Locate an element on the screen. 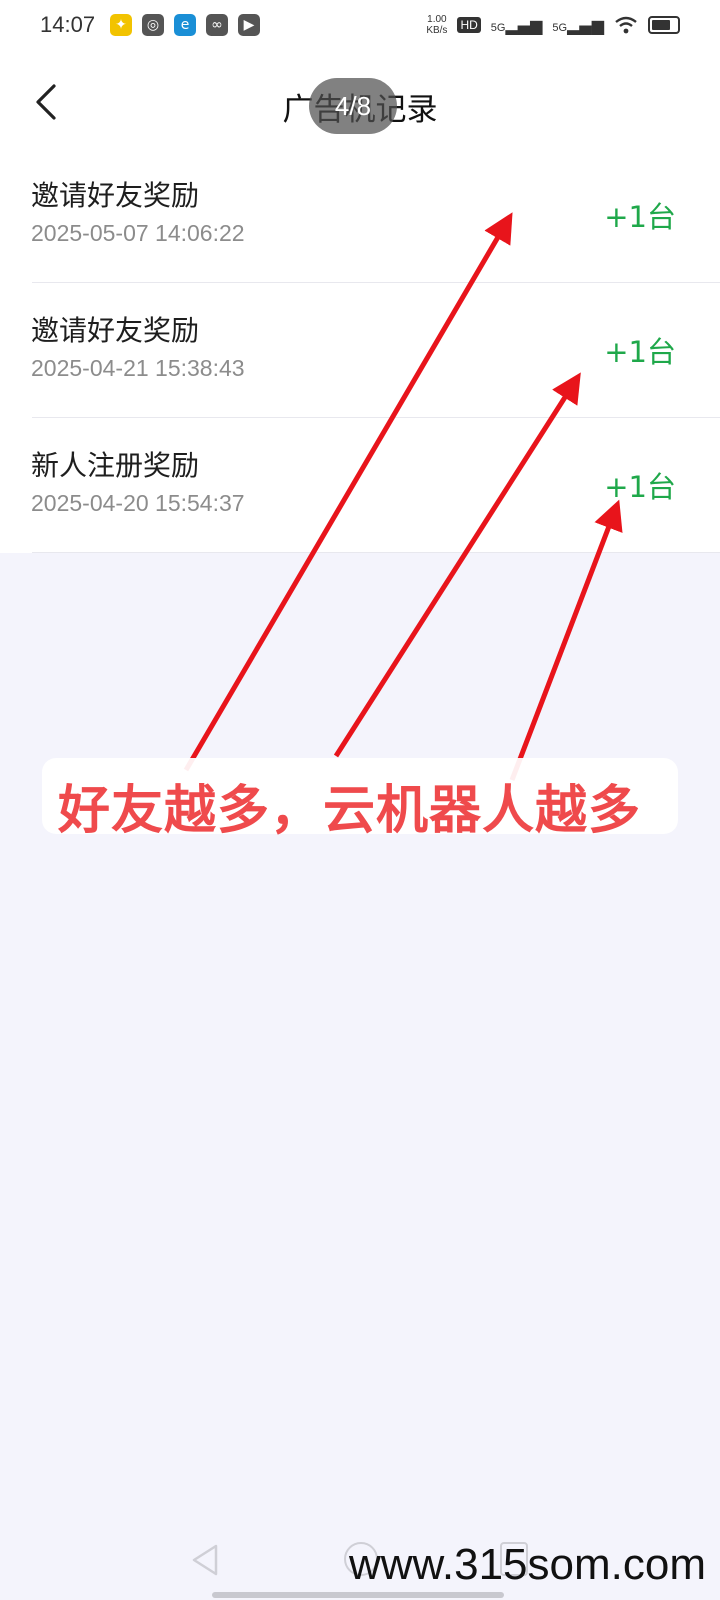 This screenshot has height=1600, width=720. annotation-caption: 好友越多，云机器人越多 is located at coordinates (350, 811).